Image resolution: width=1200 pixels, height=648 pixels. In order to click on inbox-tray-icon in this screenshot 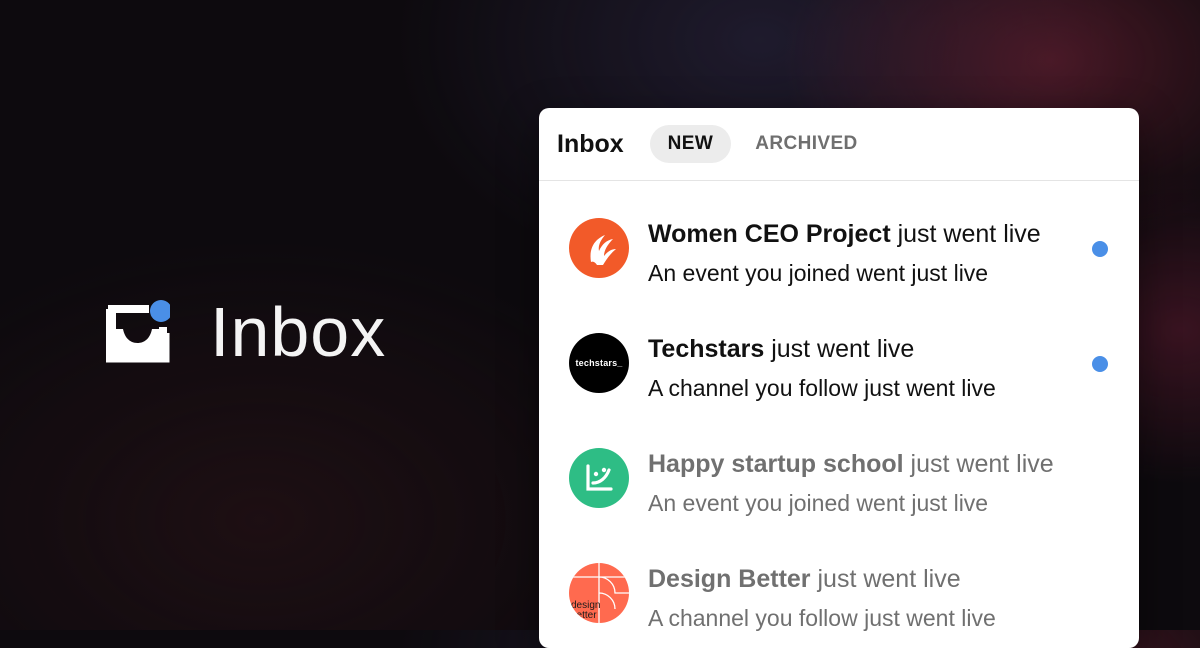, I will do `click(138, 331)`.